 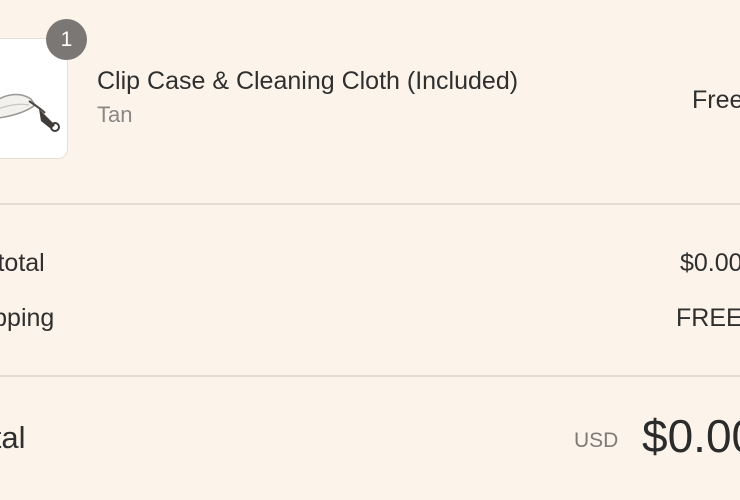 What do you see at coordinates (13, 437) in the screenshot?
I see `total-label: Total` at bounding box center [13, 437].